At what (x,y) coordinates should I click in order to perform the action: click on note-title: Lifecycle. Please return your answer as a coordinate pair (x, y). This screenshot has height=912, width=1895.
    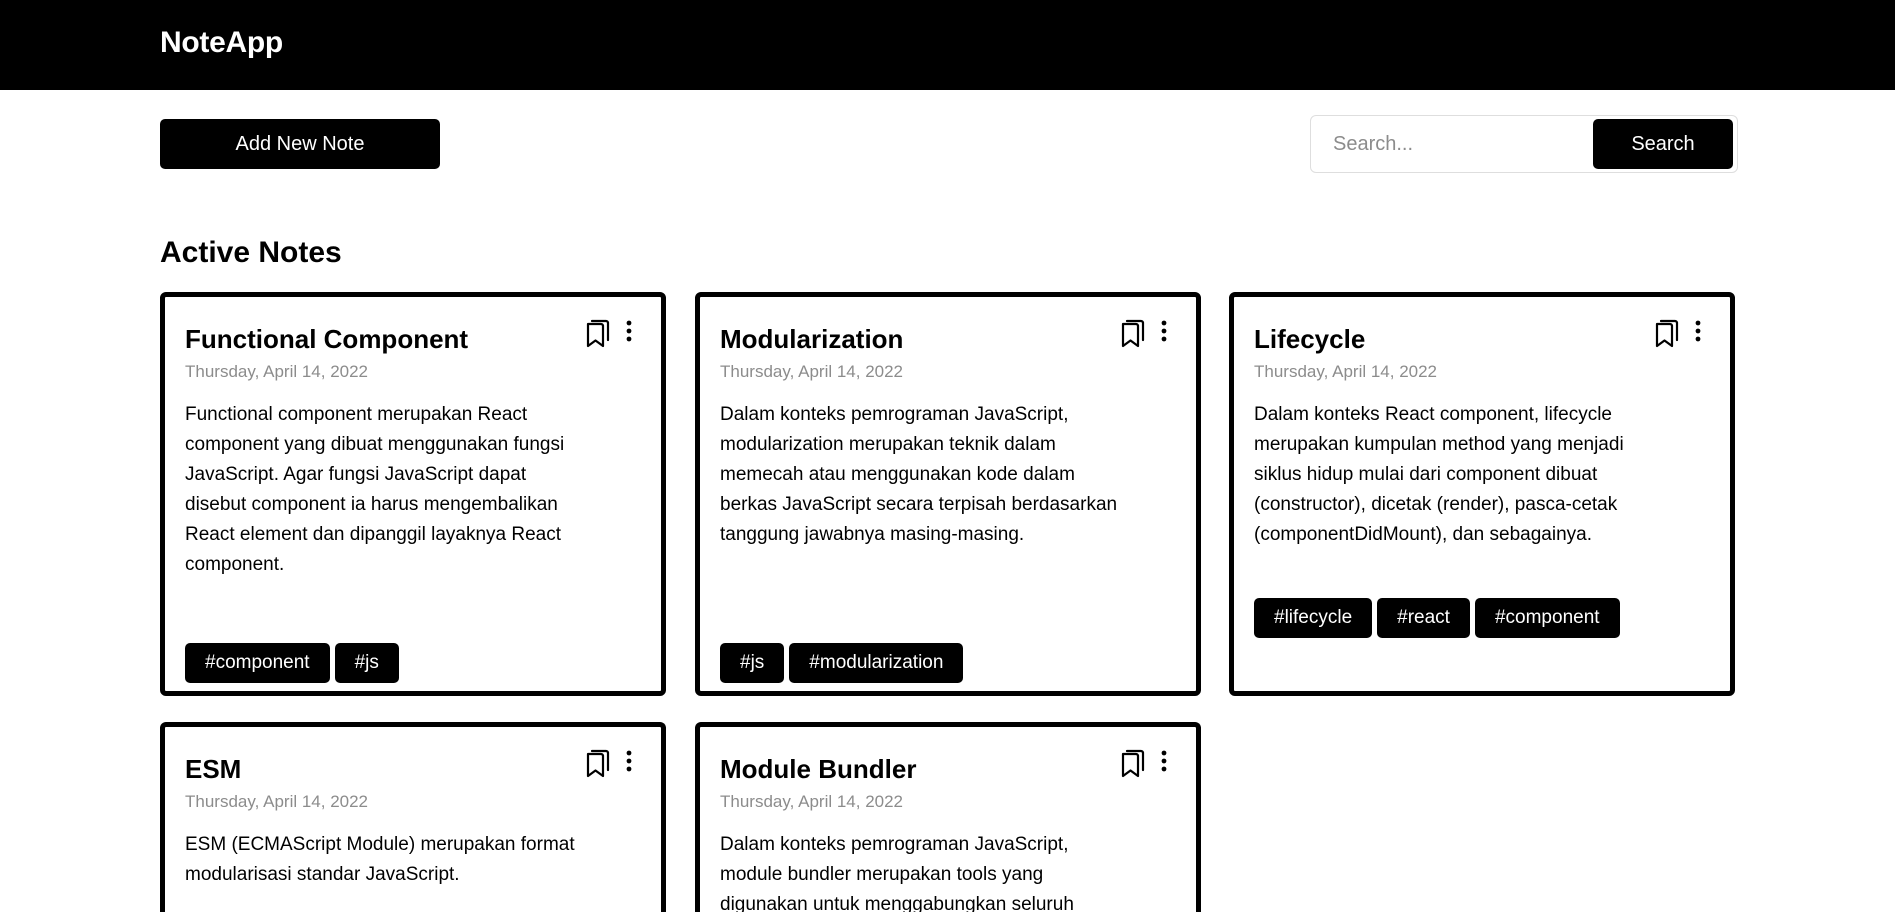
    Looking at the image, I should click on (1309, 339).